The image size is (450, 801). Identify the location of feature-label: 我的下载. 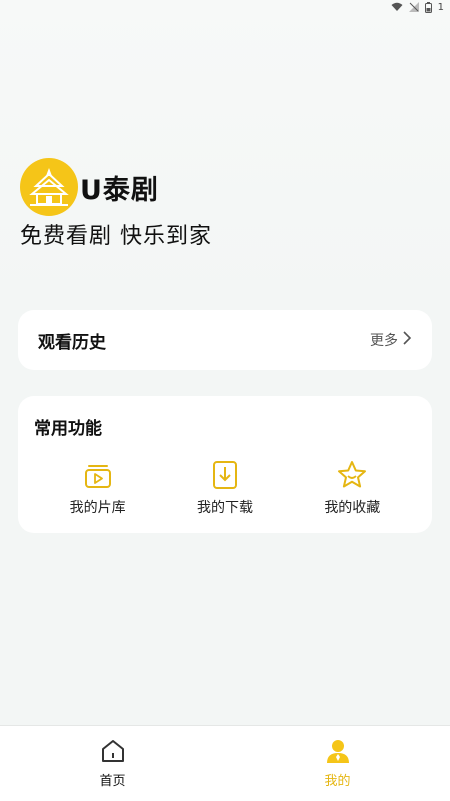
(224, 508).